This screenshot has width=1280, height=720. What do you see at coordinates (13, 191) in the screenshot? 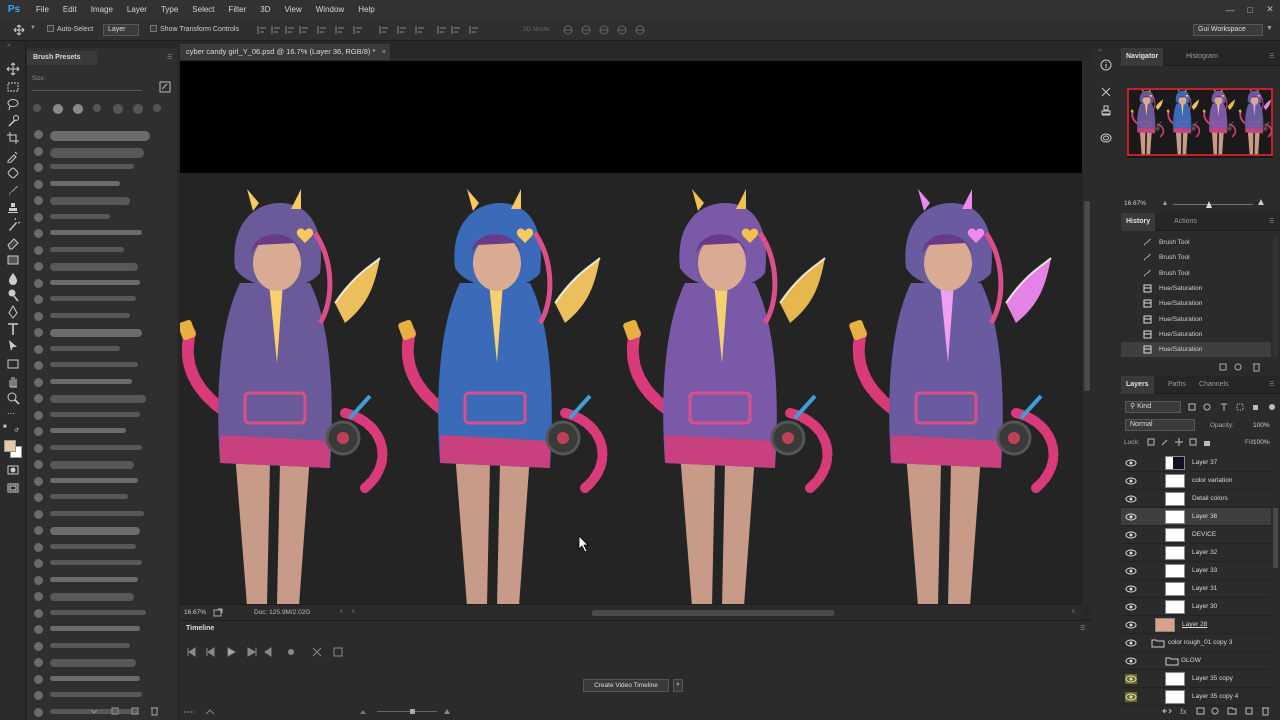
I see `brush-tool-icon` at bounding box center [13, 191].